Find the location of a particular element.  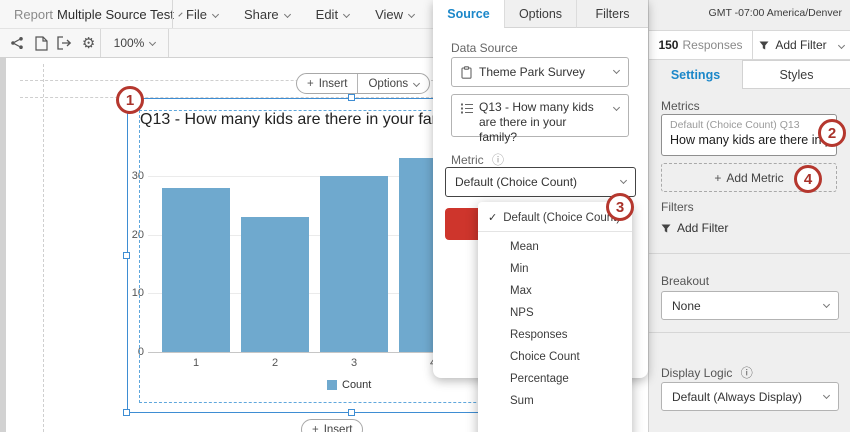

export-icon is located at coordinates (65, 43).